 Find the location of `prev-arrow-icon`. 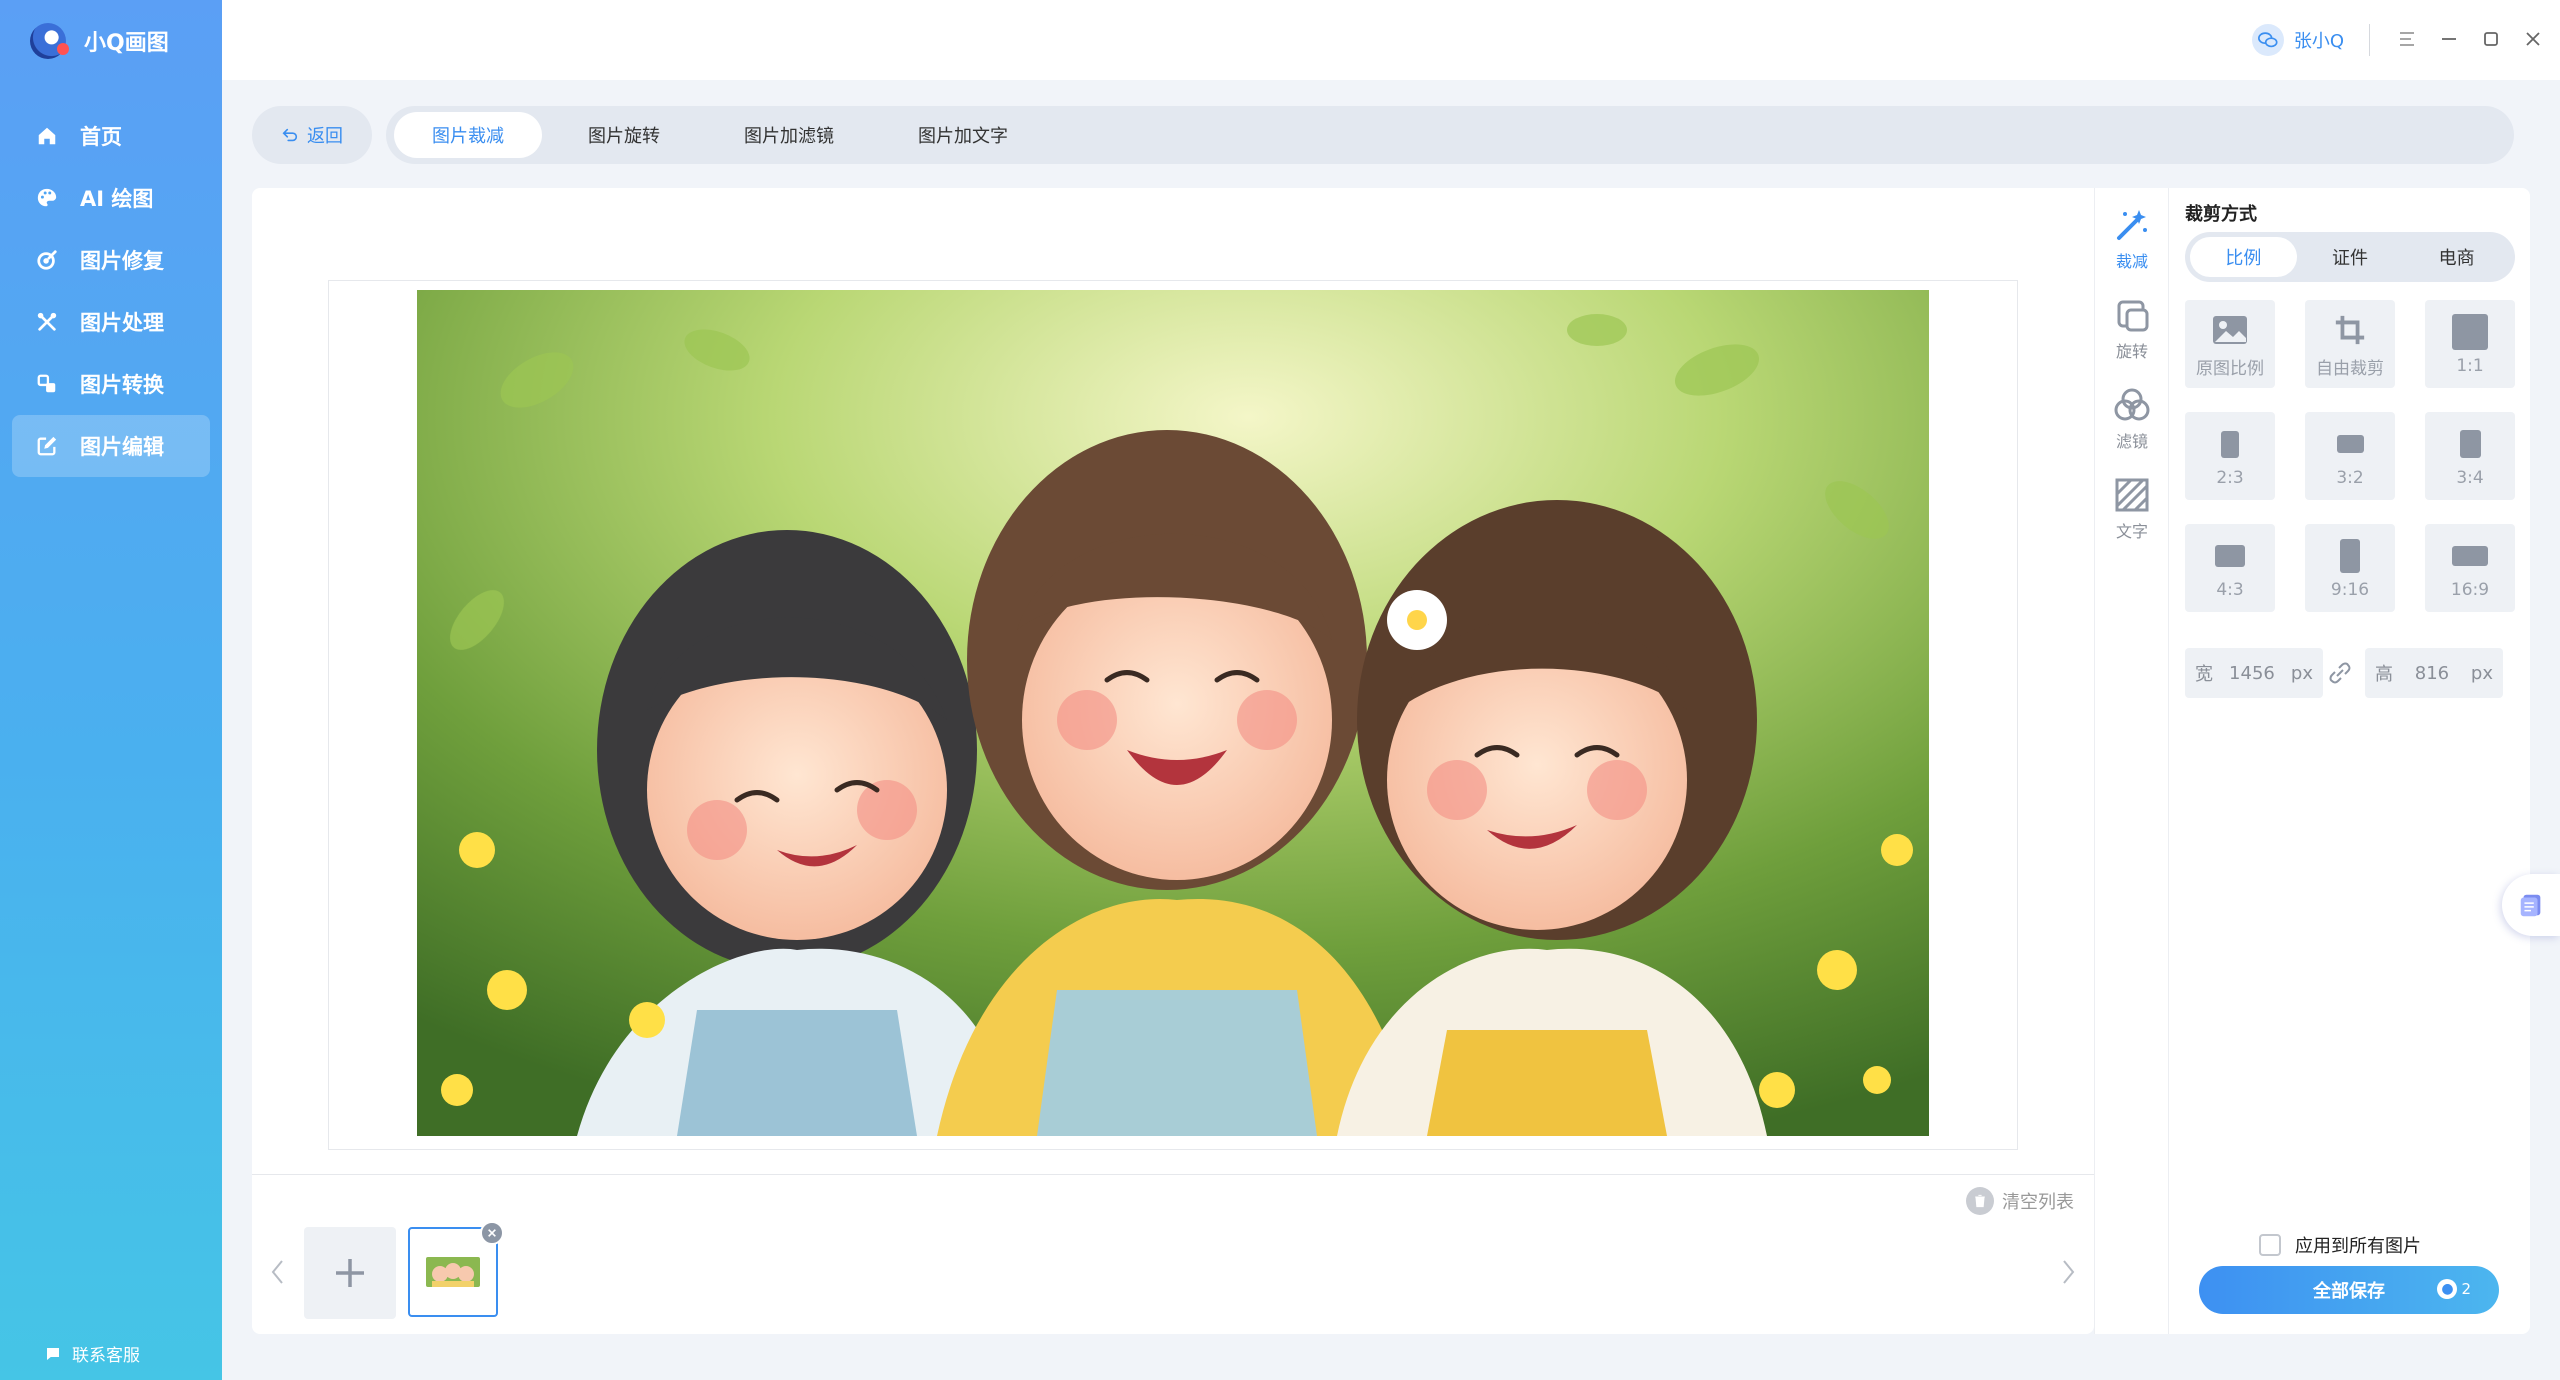

prev-arrow-icon is located at coordinates (278, 1272).